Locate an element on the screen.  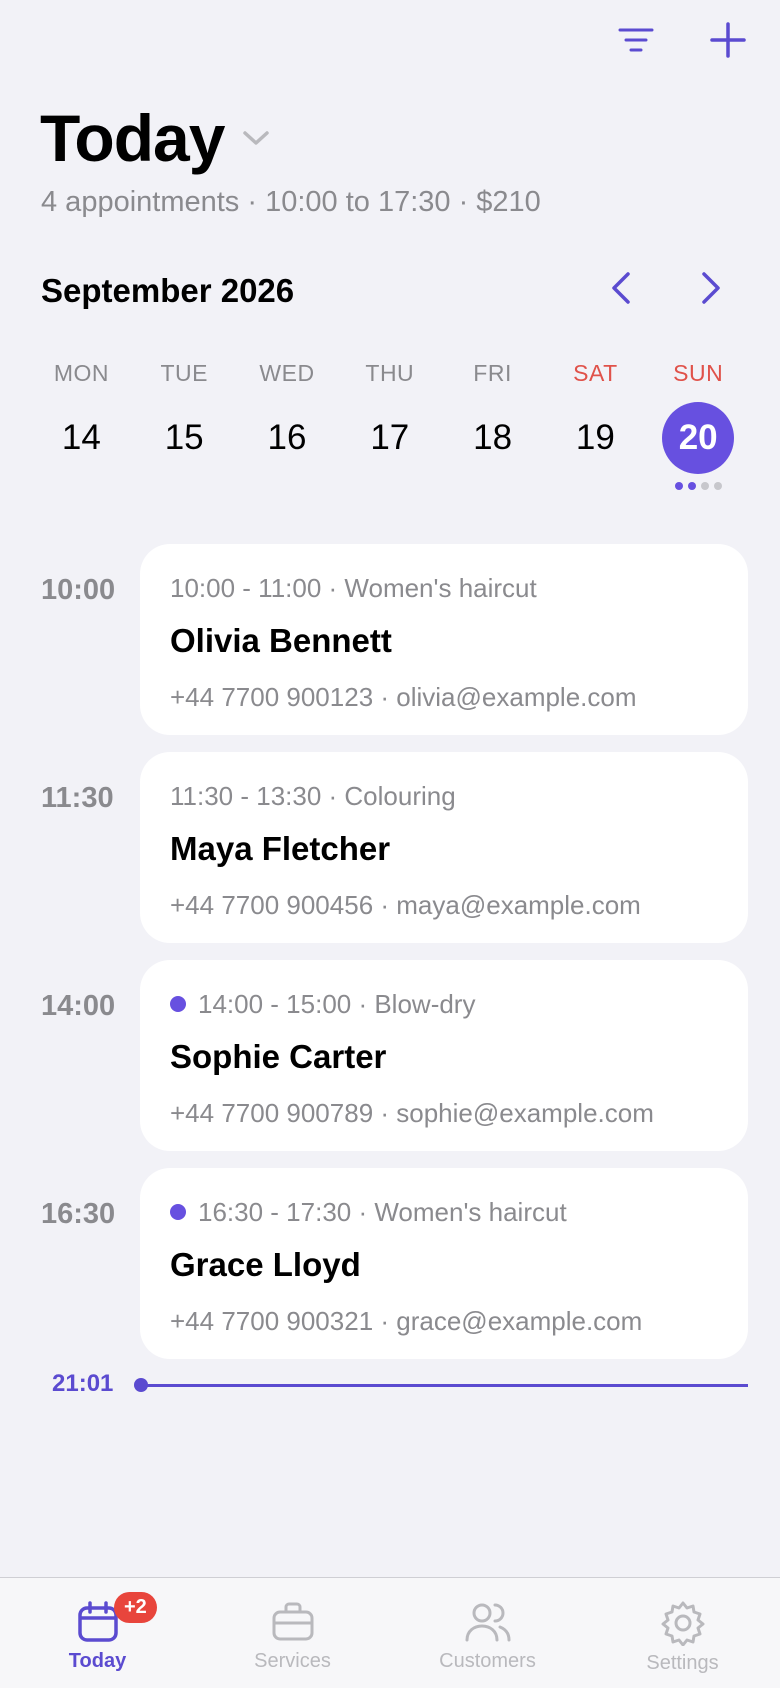
customer-contact: +44 7700 900123 · olivia@example.com is located at coordinates (403, 697).